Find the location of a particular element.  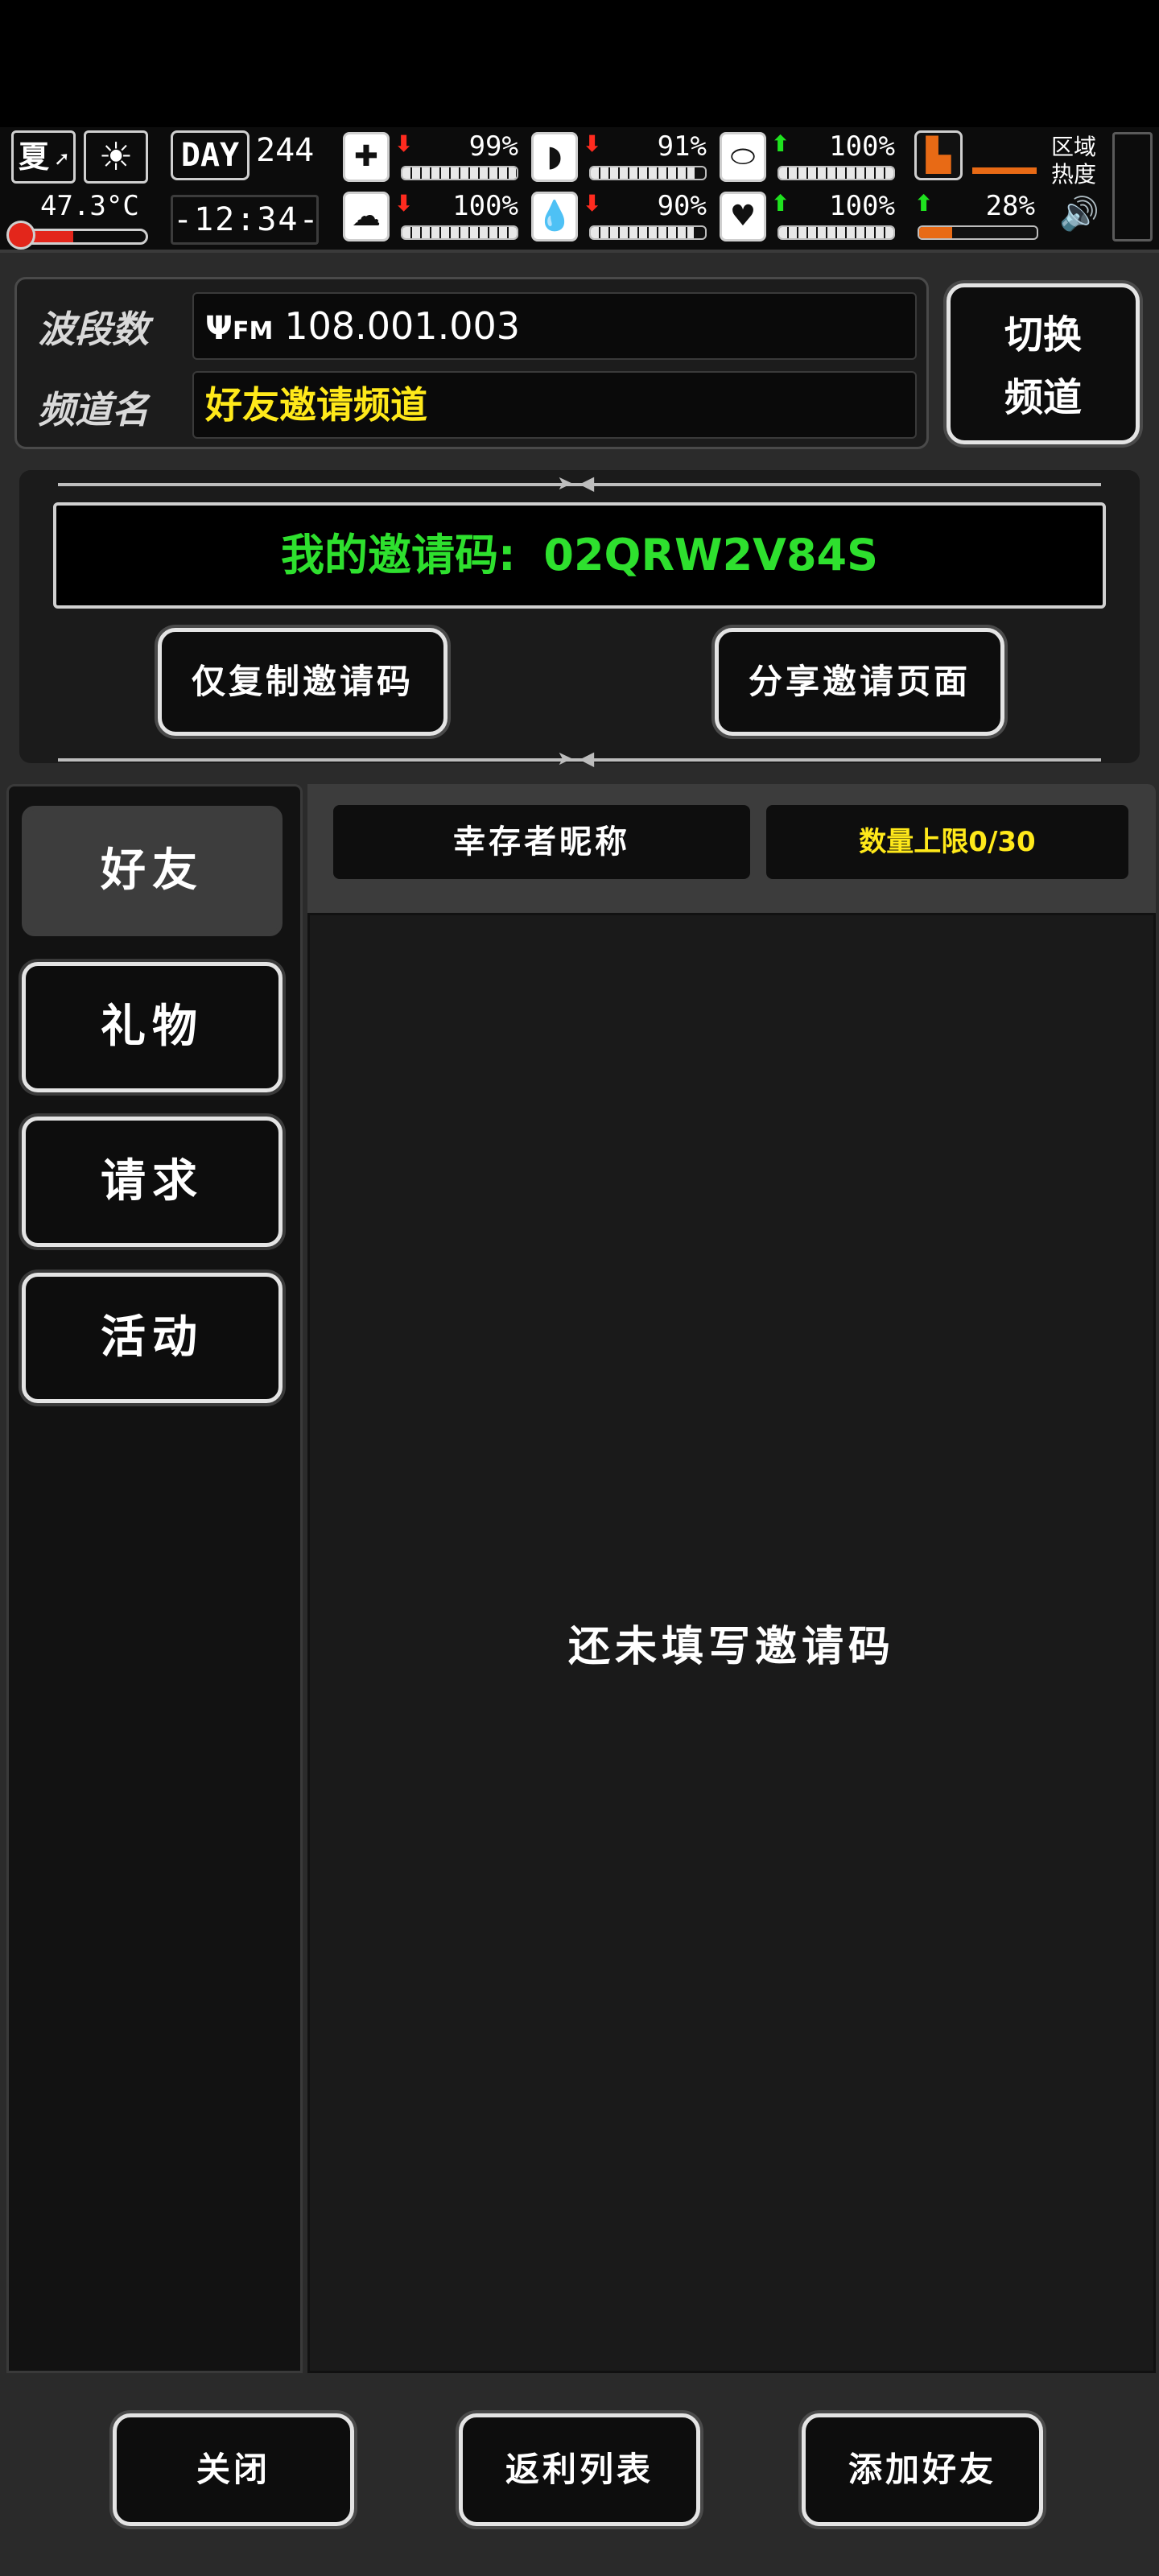

empty-state-message: 还未填写邀请码 is located at coordinates (731, 1647).